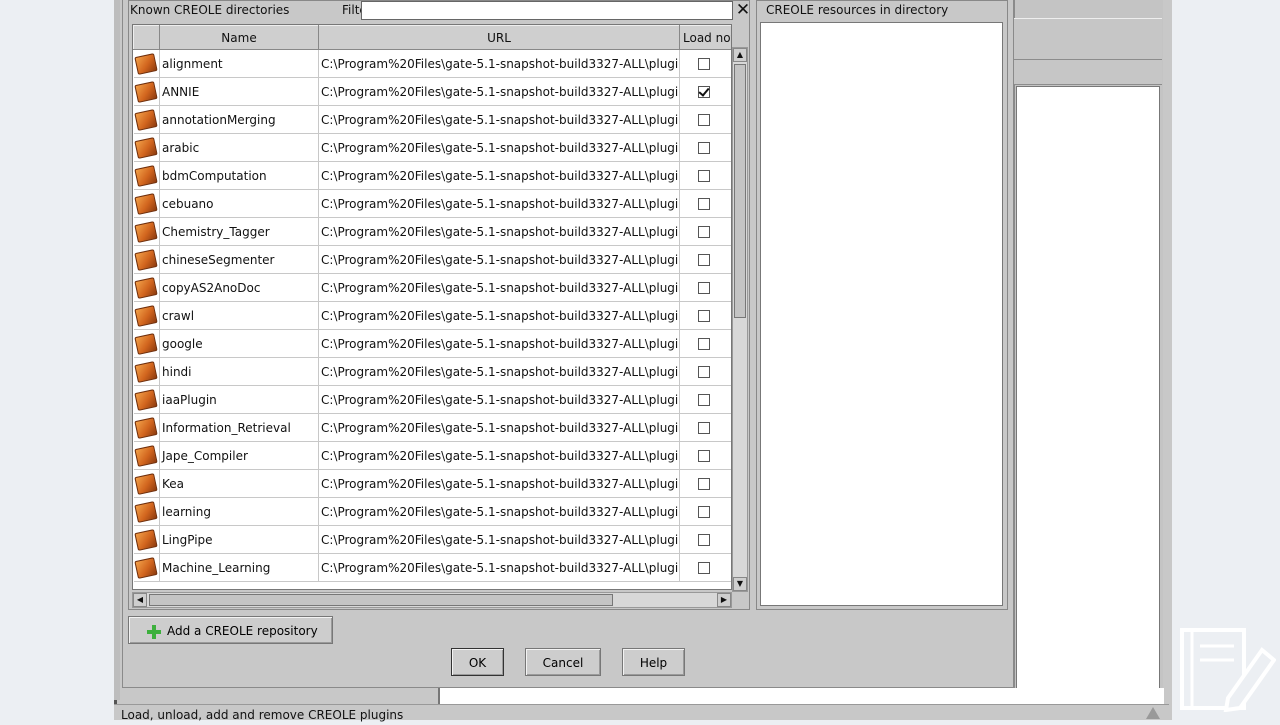 The width and height of the screenshot is (1280, 725). Describe the element at coordinates (239, 37) in the screenshot. I see `column-header-name: Name` at that location.